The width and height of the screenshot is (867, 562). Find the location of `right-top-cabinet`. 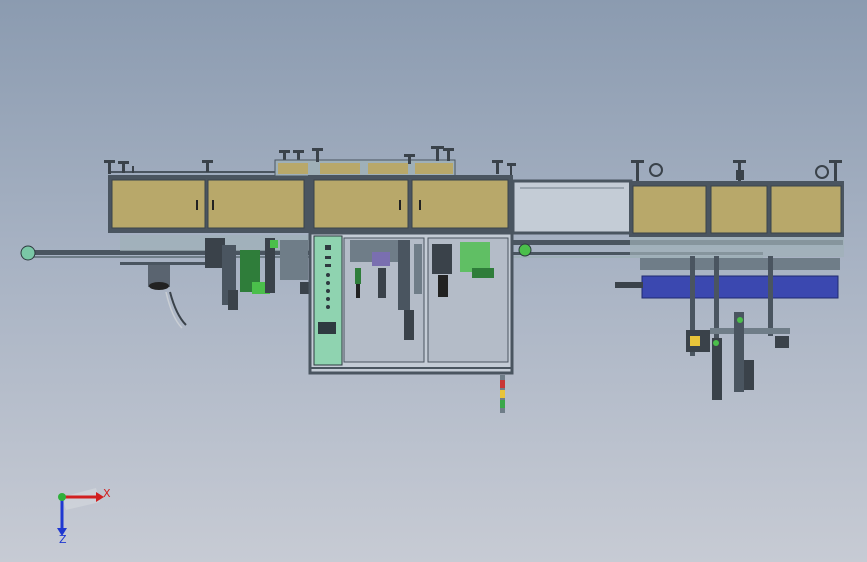

right-top-cabinet is located at coordinates (736, 209).